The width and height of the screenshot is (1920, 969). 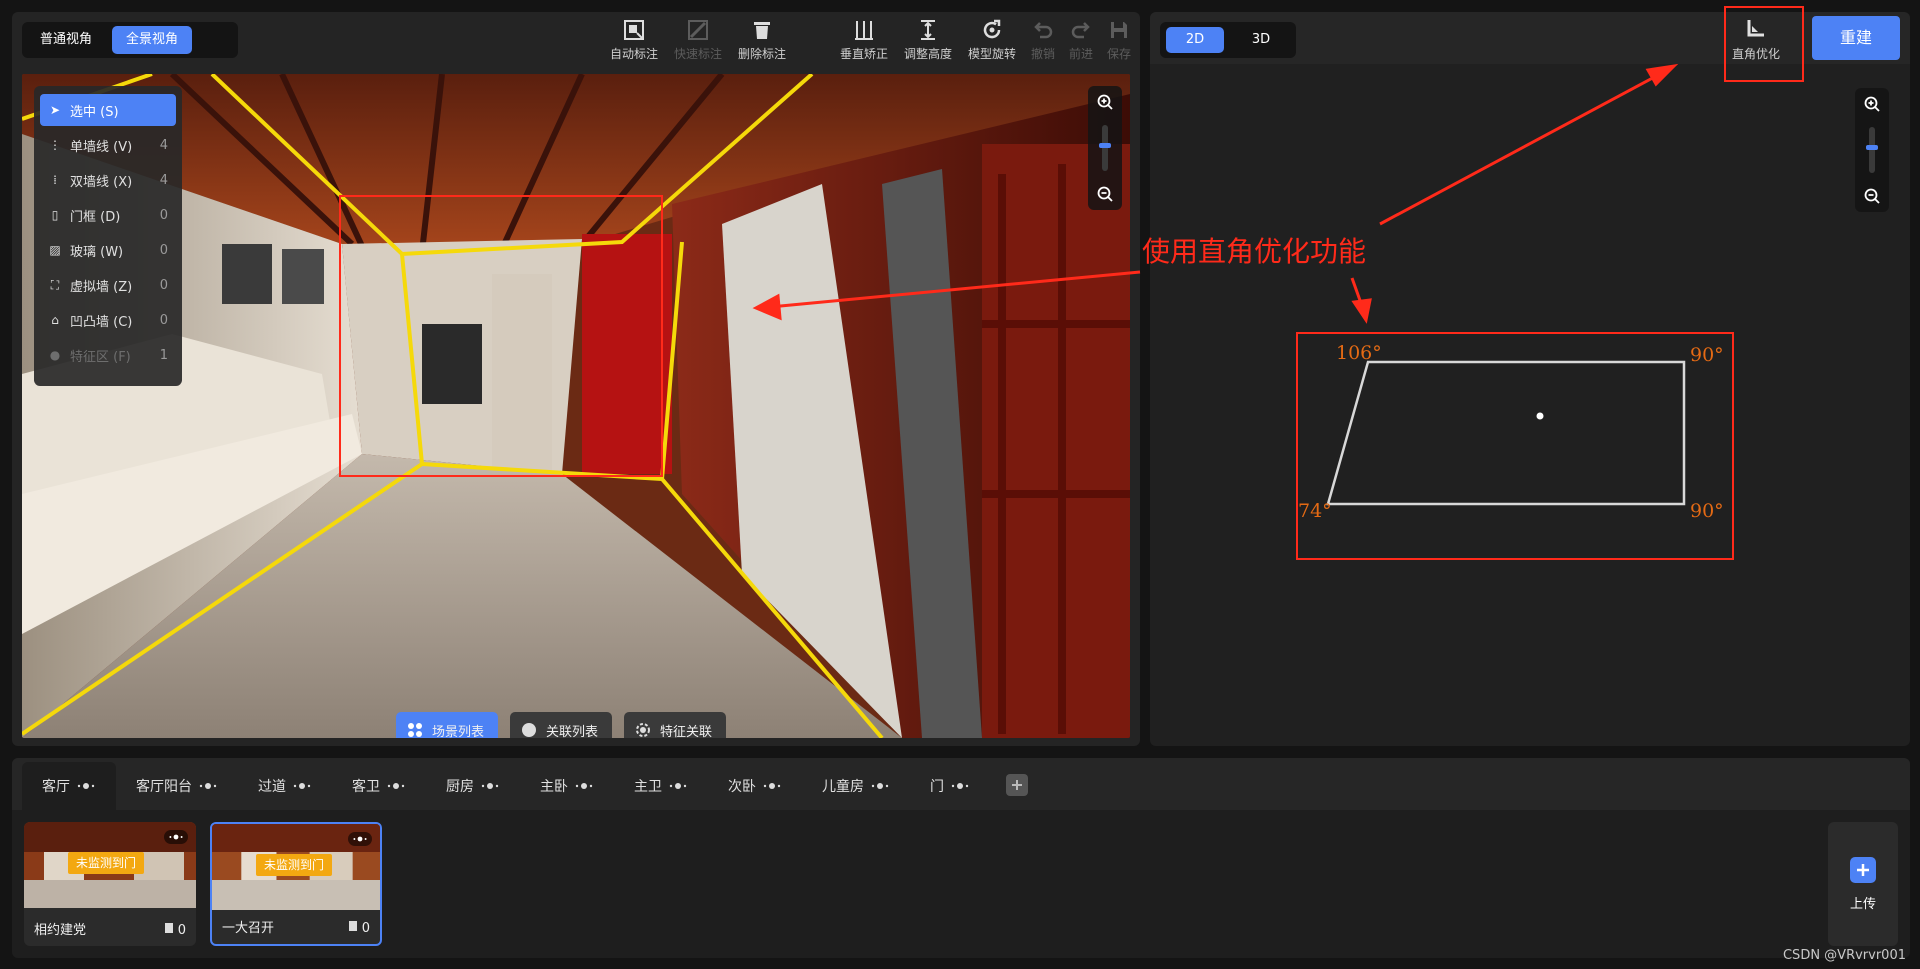 I want to click on room-tab-label: 主卫, so click(x=648, y=787).